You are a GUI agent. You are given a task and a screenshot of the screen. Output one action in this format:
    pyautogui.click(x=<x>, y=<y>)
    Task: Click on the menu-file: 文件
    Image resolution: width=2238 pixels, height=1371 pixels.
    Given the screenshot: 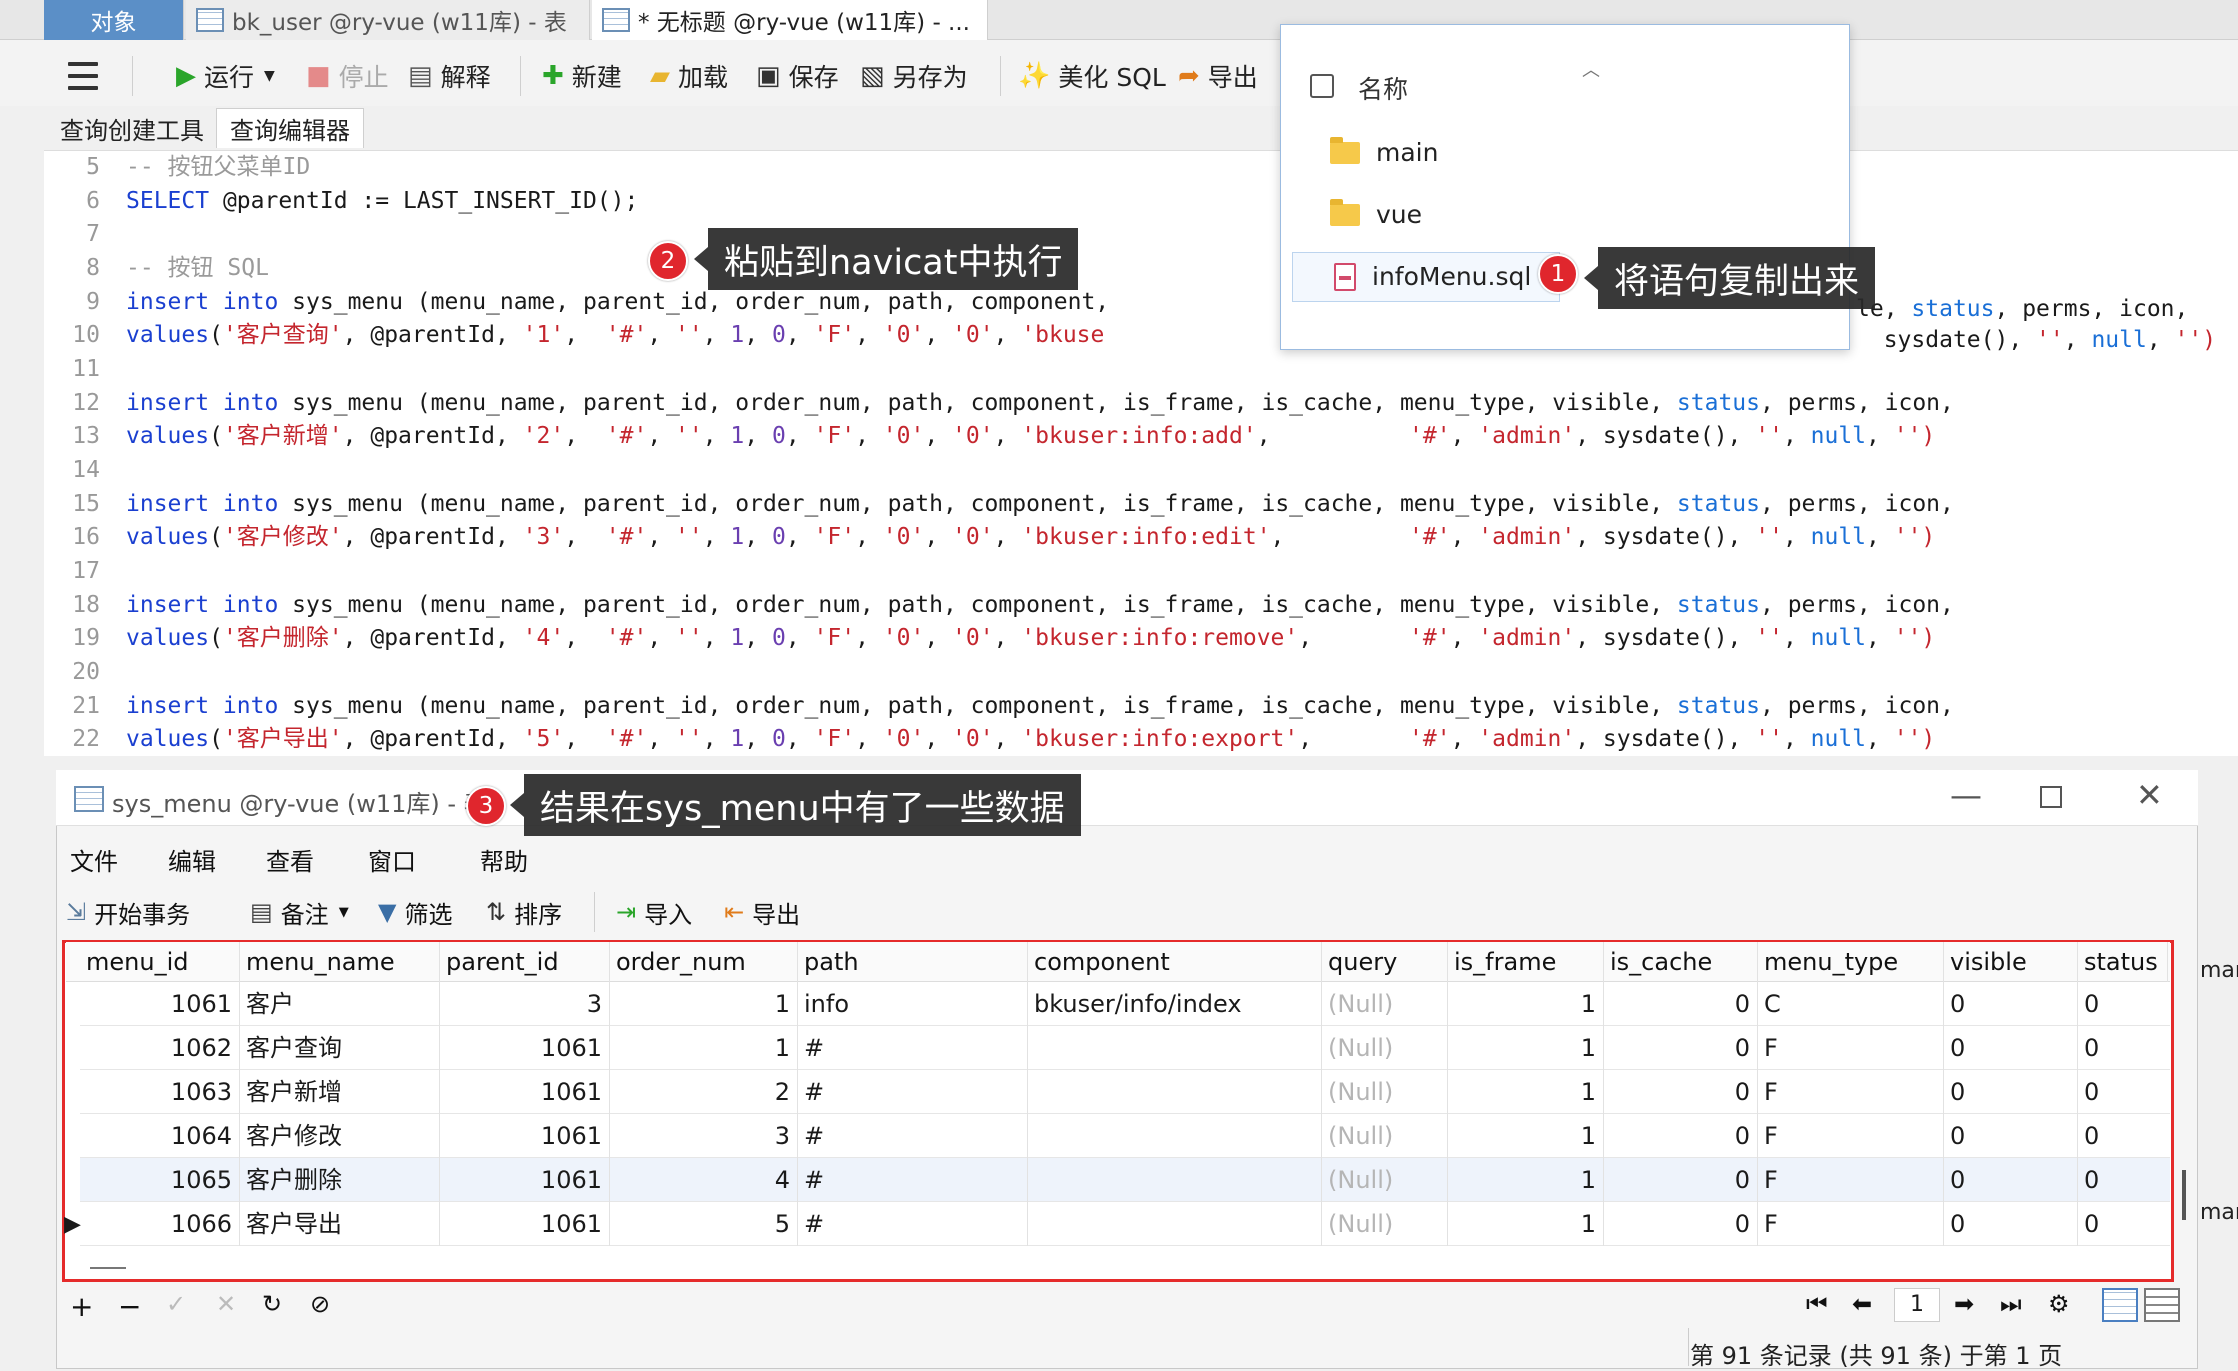 What is the action you would take?
    pyautogui.click(x=94, y=859)
    